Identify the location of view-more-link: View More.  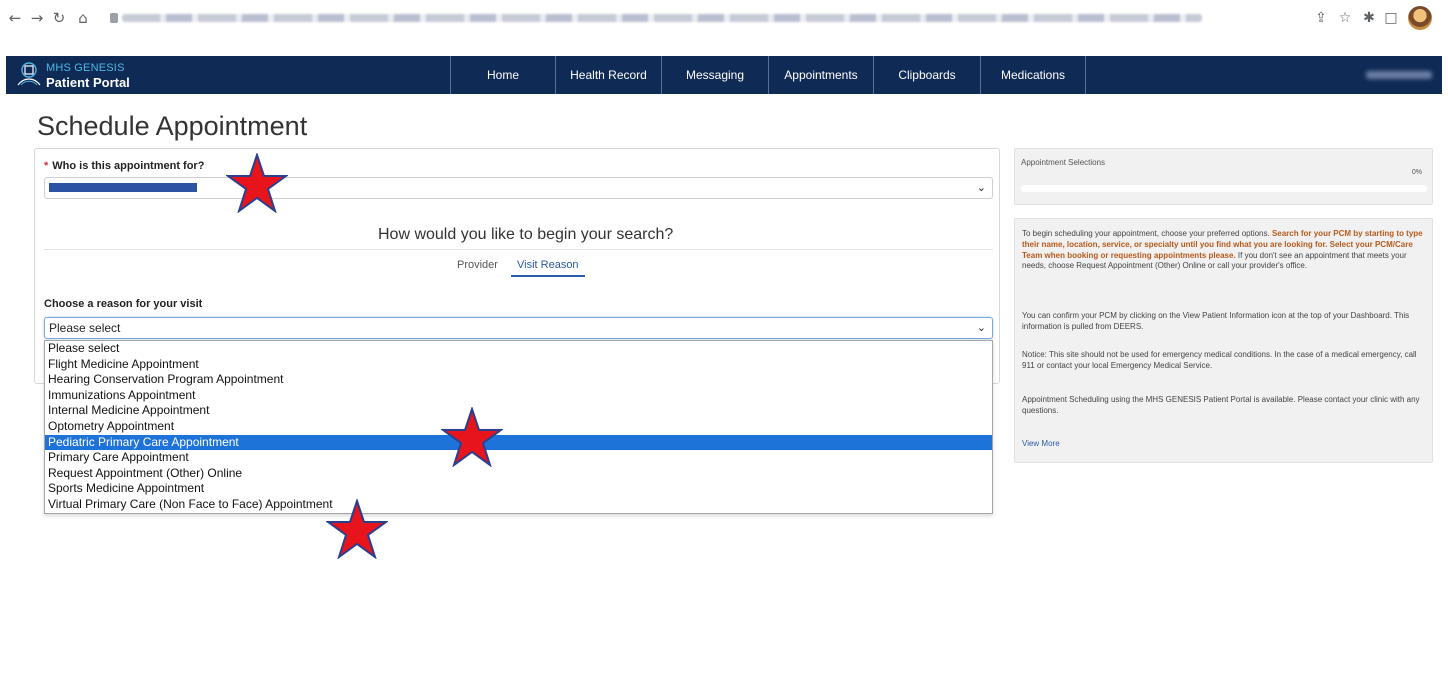
(1041, 443).